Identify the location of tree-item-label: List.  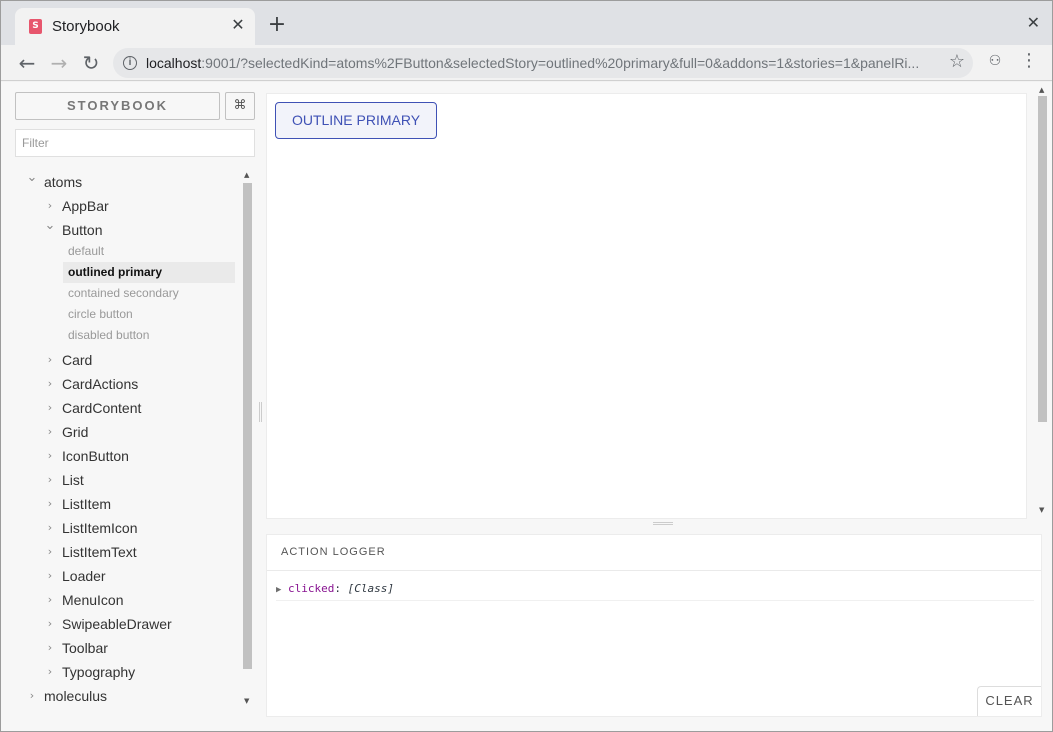
(73, 480).